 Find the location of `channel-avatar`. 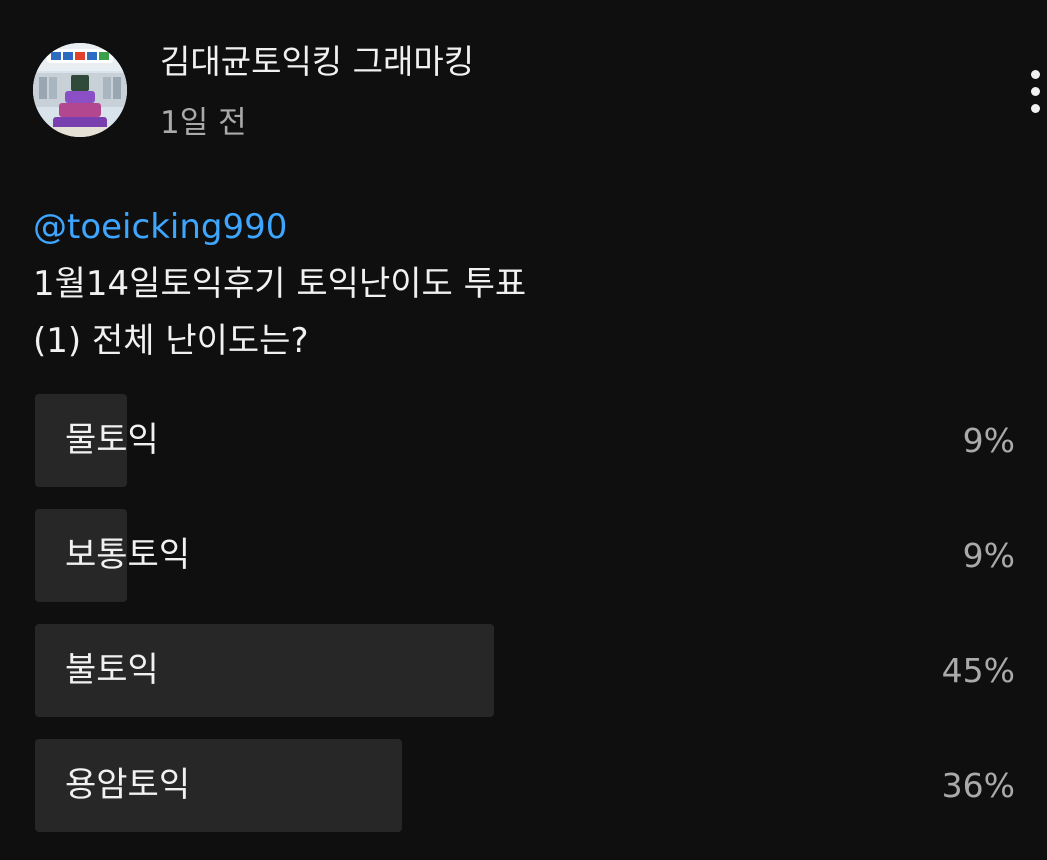

channel-avatar is located at coordinates (80, 90).